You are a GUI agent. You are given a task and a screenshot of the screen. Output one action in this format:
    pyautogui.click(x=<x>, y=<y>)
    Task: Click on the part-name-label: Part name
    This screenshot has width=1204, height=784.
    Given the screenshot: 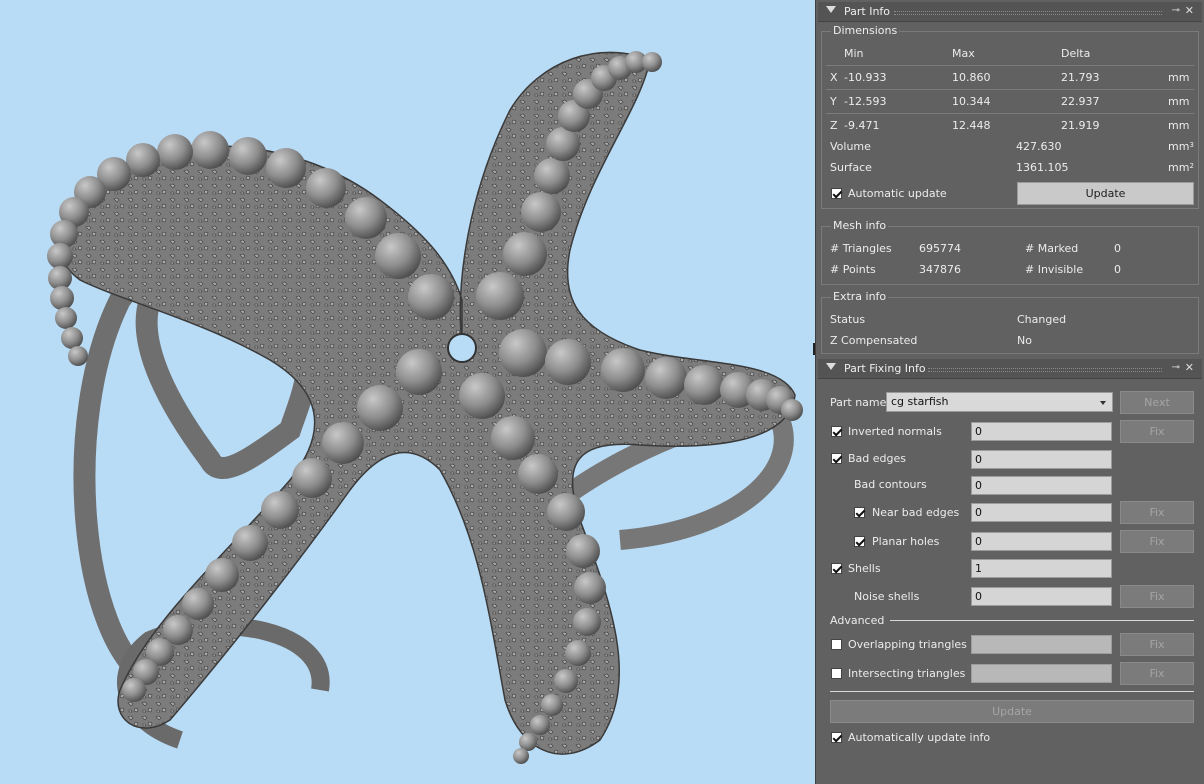 What is the action you would take?
    pyautogui.click(x=858, y=402)
    